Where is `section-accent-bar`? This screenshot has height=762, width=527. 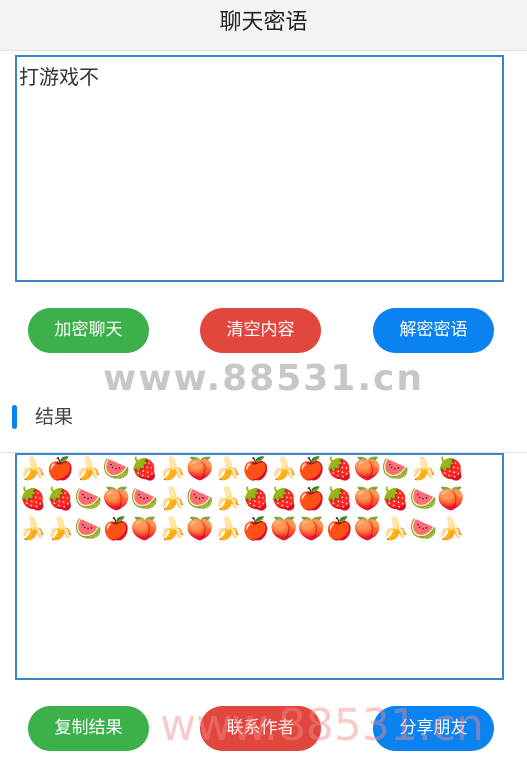
section-accent-bar is located at coordinates (14, 417).